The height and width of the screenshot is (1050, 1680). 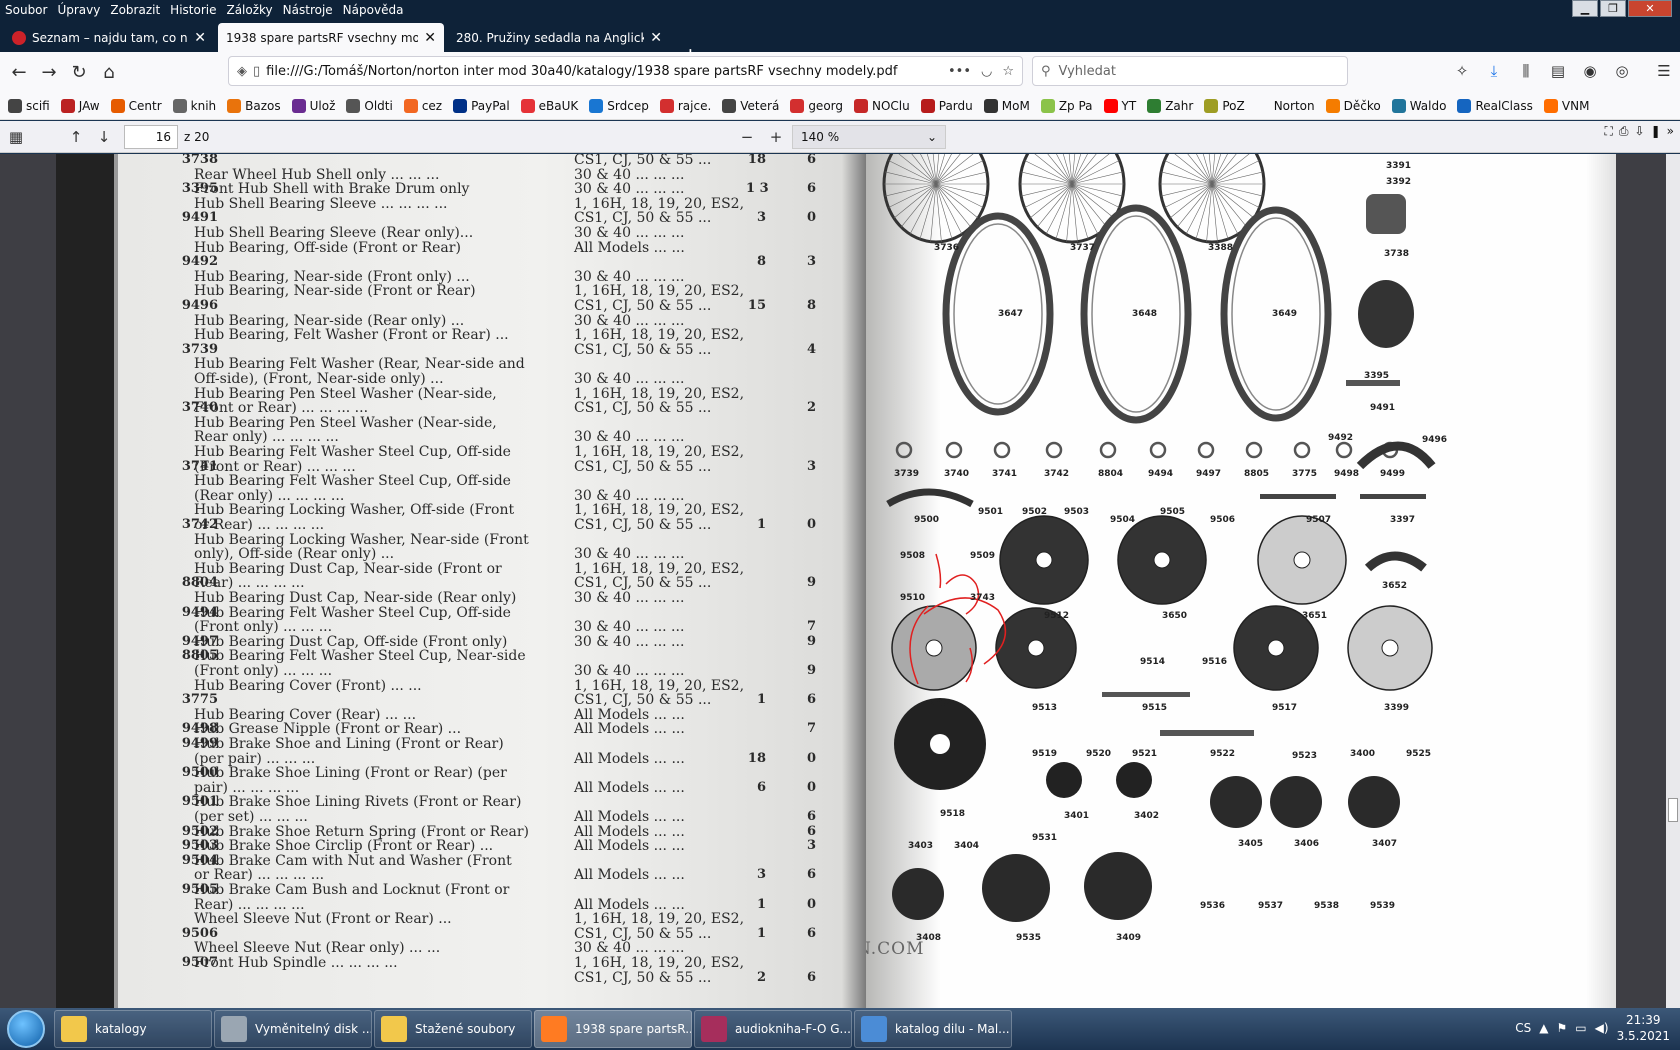 What do you see at coordinates (133, 1029) in the screenshot?
I see `taskbar-app: katalogy` at bounding box center [133, 1029].